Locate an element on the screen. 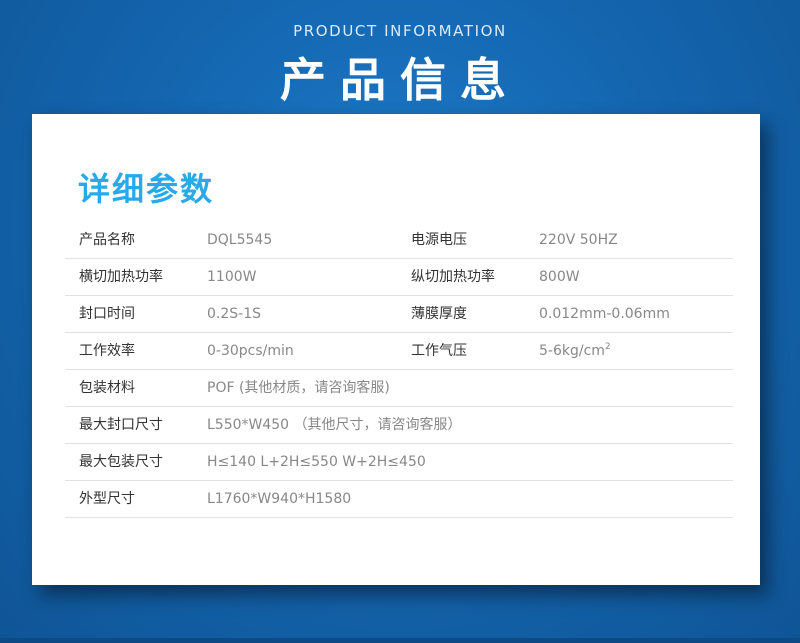 The height and width of the screenshot is (643, 800). spec-value: L550*W450 （其他尺寸，请咨询客服） is located at coordinates (334, 425).